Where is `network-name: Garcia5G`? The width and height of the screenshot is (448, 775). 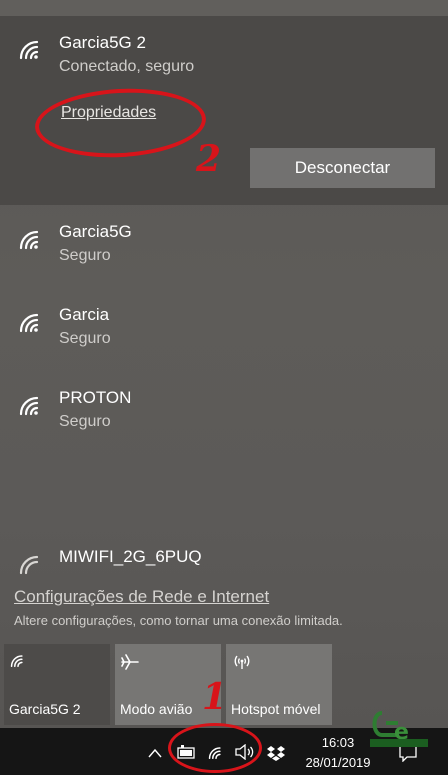
network-name: Garcia5G is located at coordinates (95, 231).